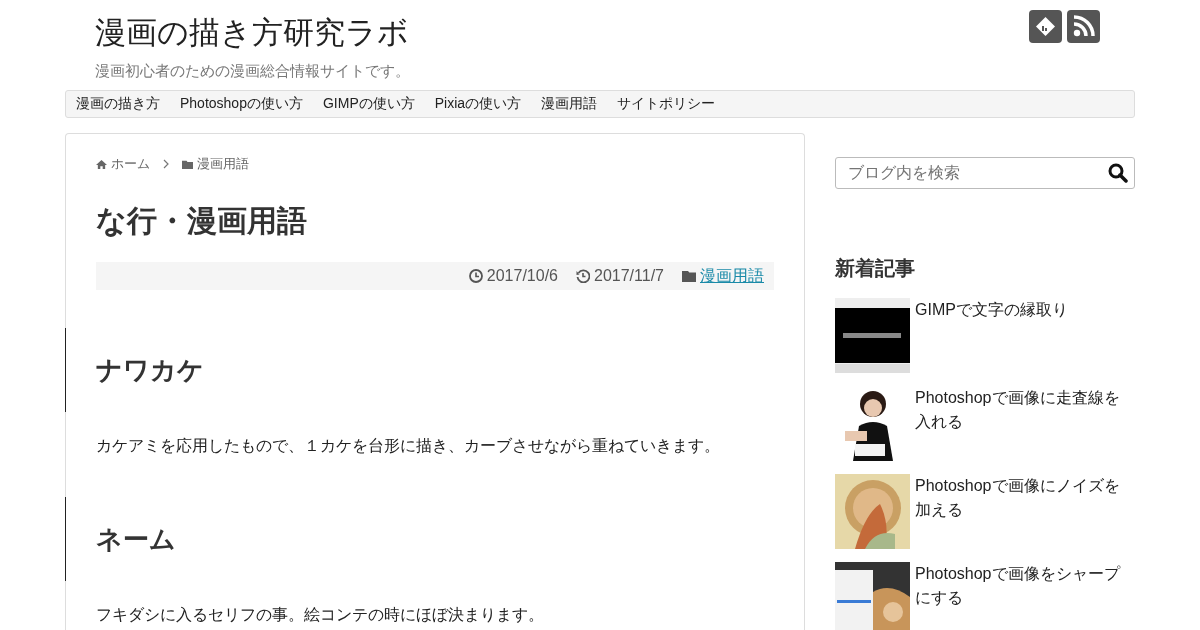 This screenshot has width=1200, height=630. What do you see at coordinates (583, 276) in the screenshot?
I see `history-icon` at bounding box center [583, 276].